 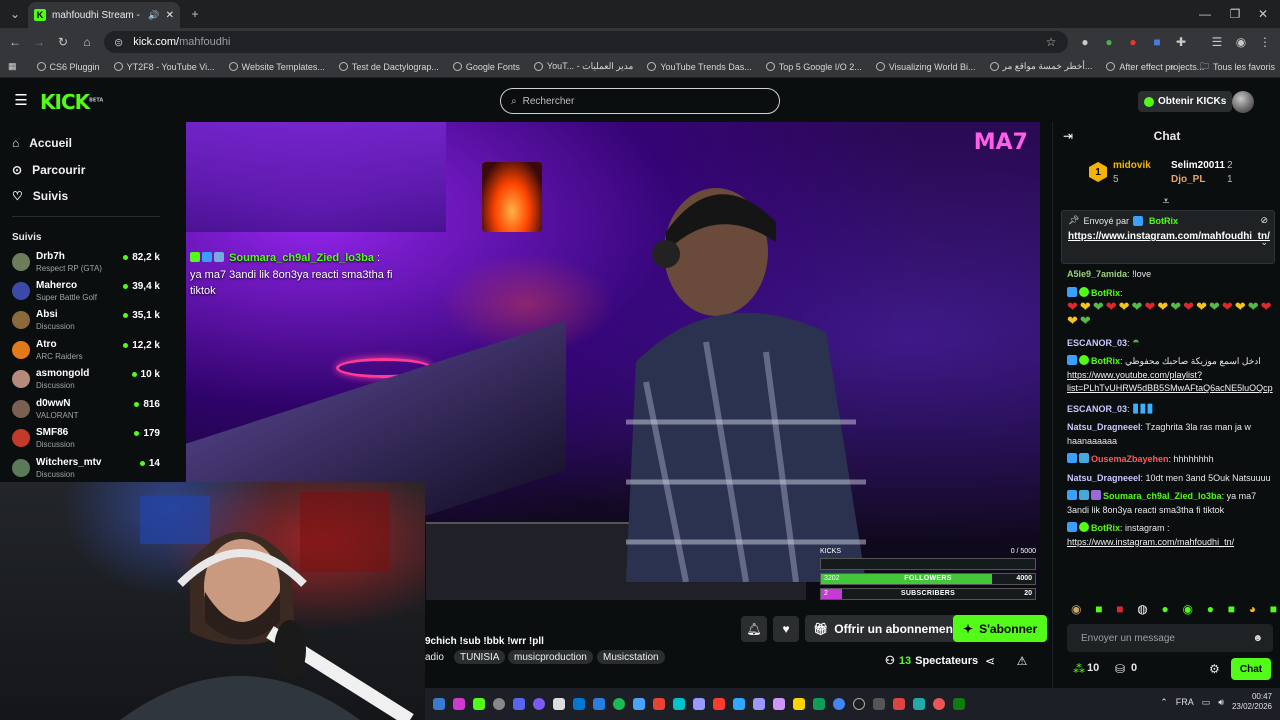 I want to click on menu-hamburger-icon: ☰, so click(x=21, y=100).